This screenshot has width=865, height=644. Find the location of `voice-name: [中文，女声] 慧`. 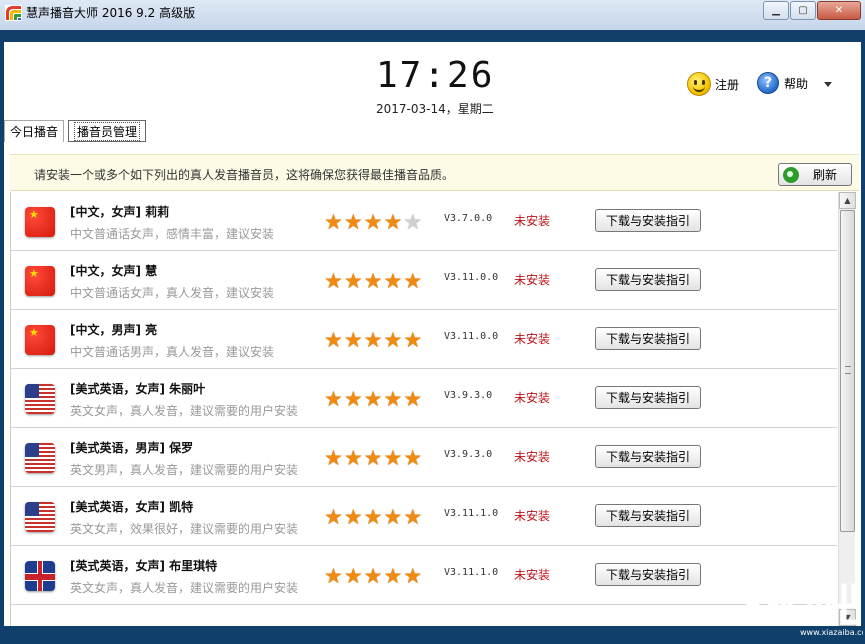

voice-name: [中文，女声] 慧 is located at coordinates (113, 270).